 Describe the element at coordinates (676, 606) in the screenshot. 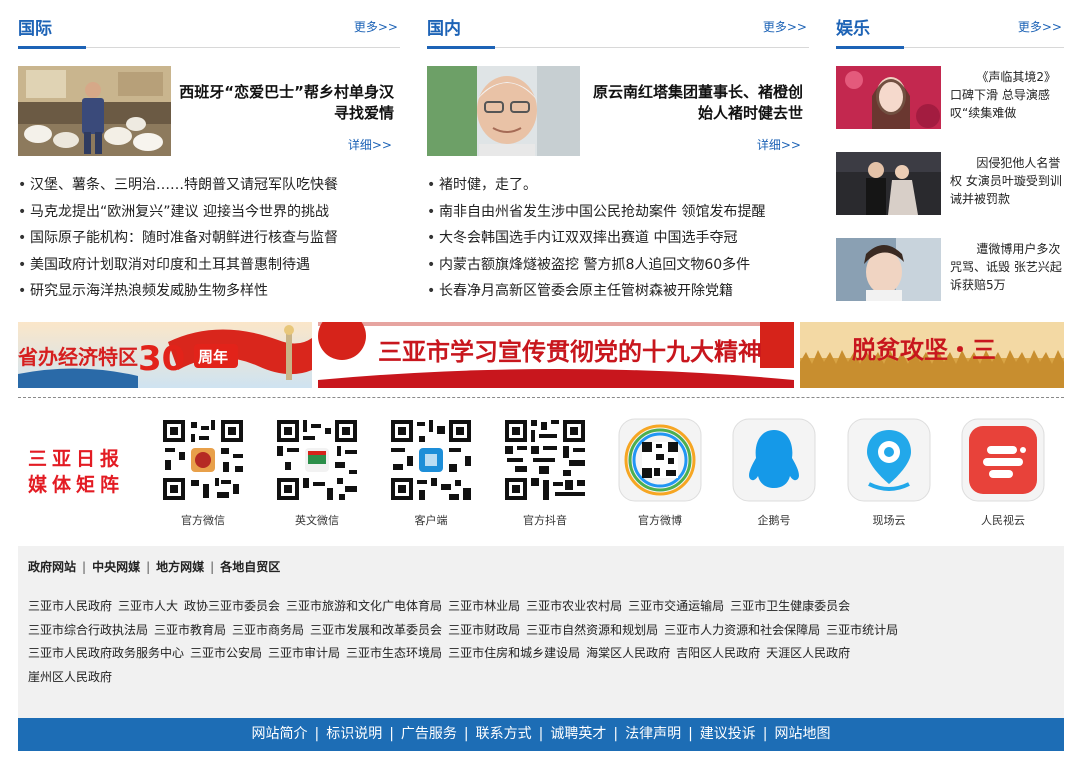

I see `gov-link: 三亚市交通运输局` at that location.